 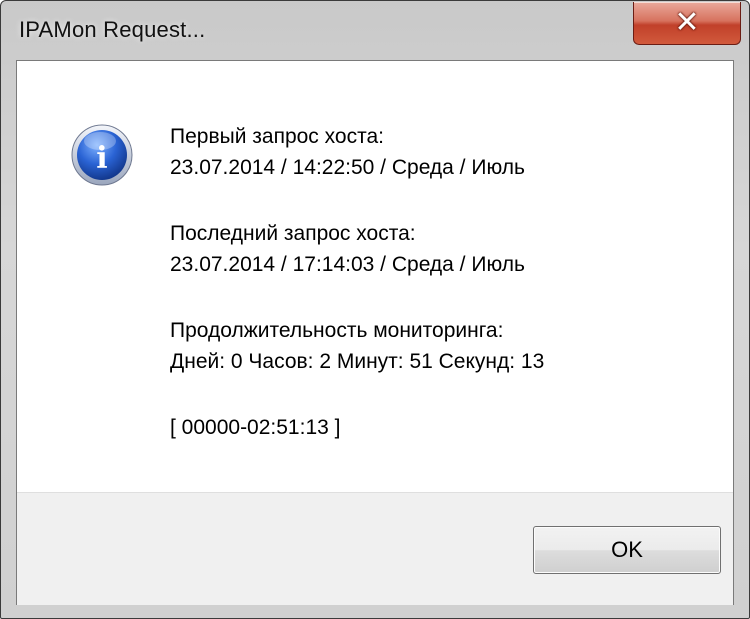 What do you see at coordinates (357, 361) in the screenshot?
I see `duration-value: Дней: 0 Часов: 2 Минут: 51 Секунд: 13` at bounding box center [357, 361].